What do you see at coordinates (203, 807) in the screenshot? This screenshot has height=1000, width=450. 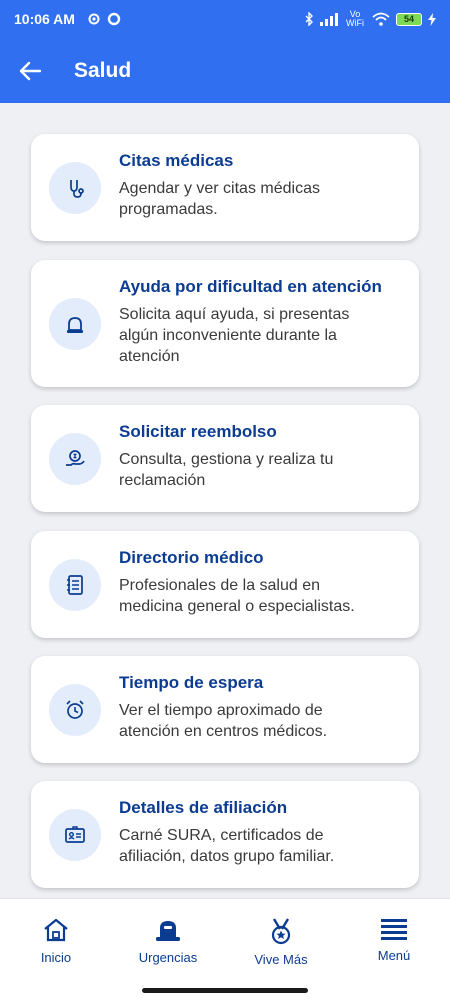 I see `card-title: Detalles de afiliación` at bounding box center [203, 807].